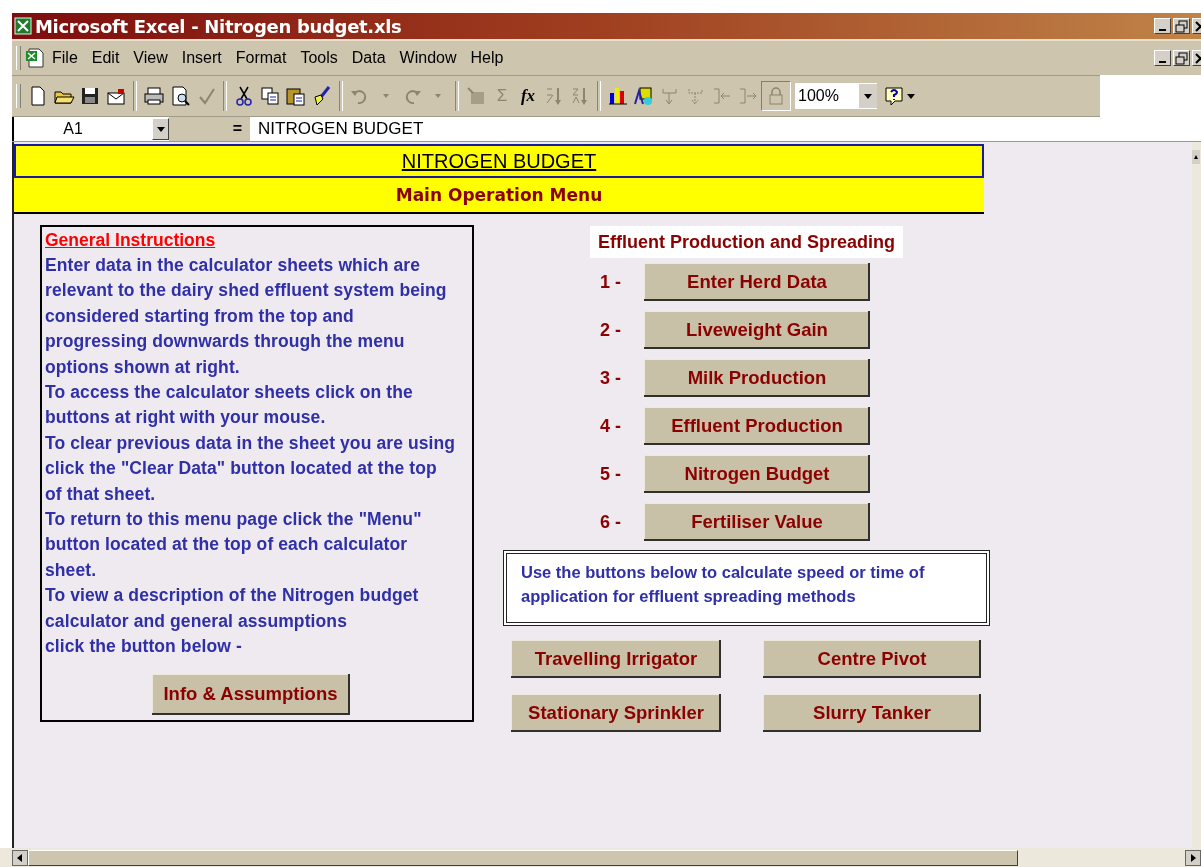 Image resolution: width=1201 pixels, height=867 pixels. I want to click on instruction-text: To access the calculator sheets click on the buttons at right with your mouse., so click(229, 405).